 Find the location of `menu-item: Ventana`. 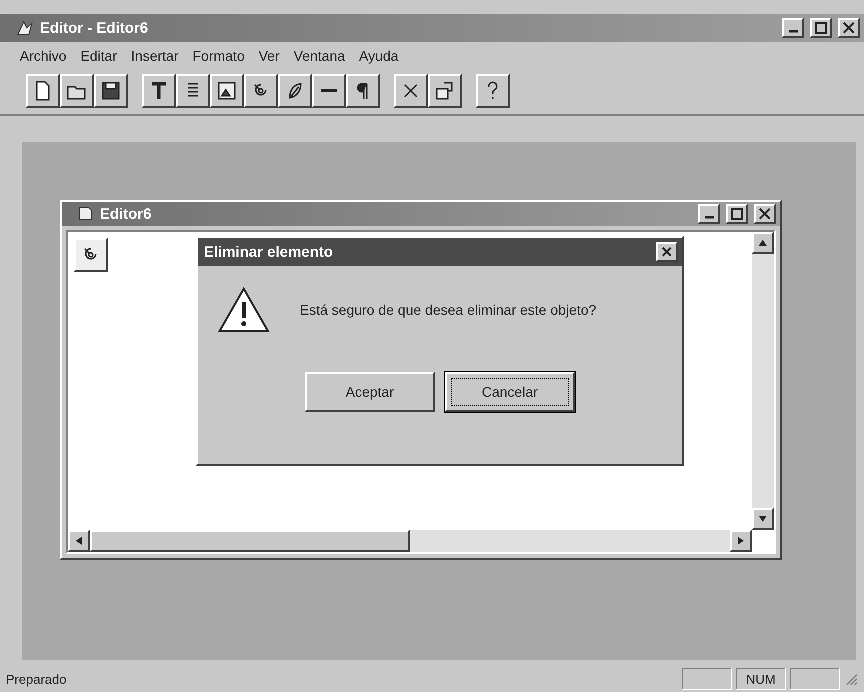

menu-item: Ventana is located at coordinates (320, 56).